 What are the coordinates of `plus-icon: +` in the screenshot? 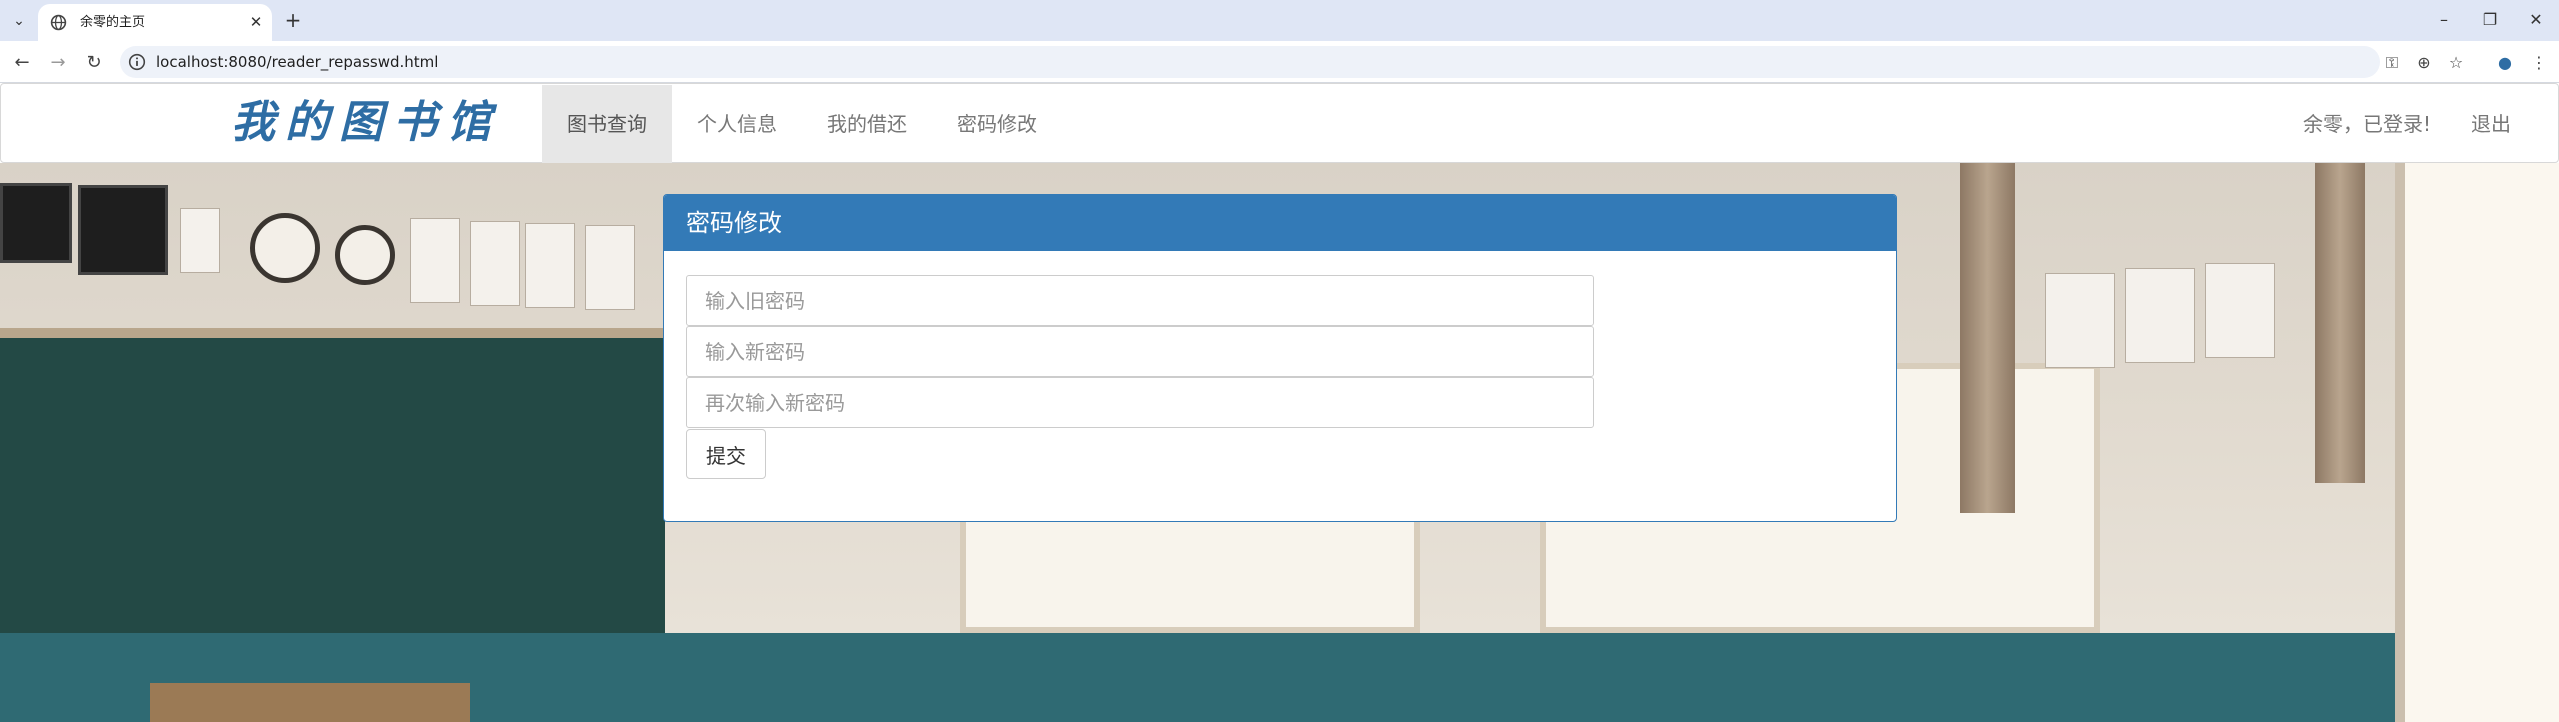 It's located at (293, 21).